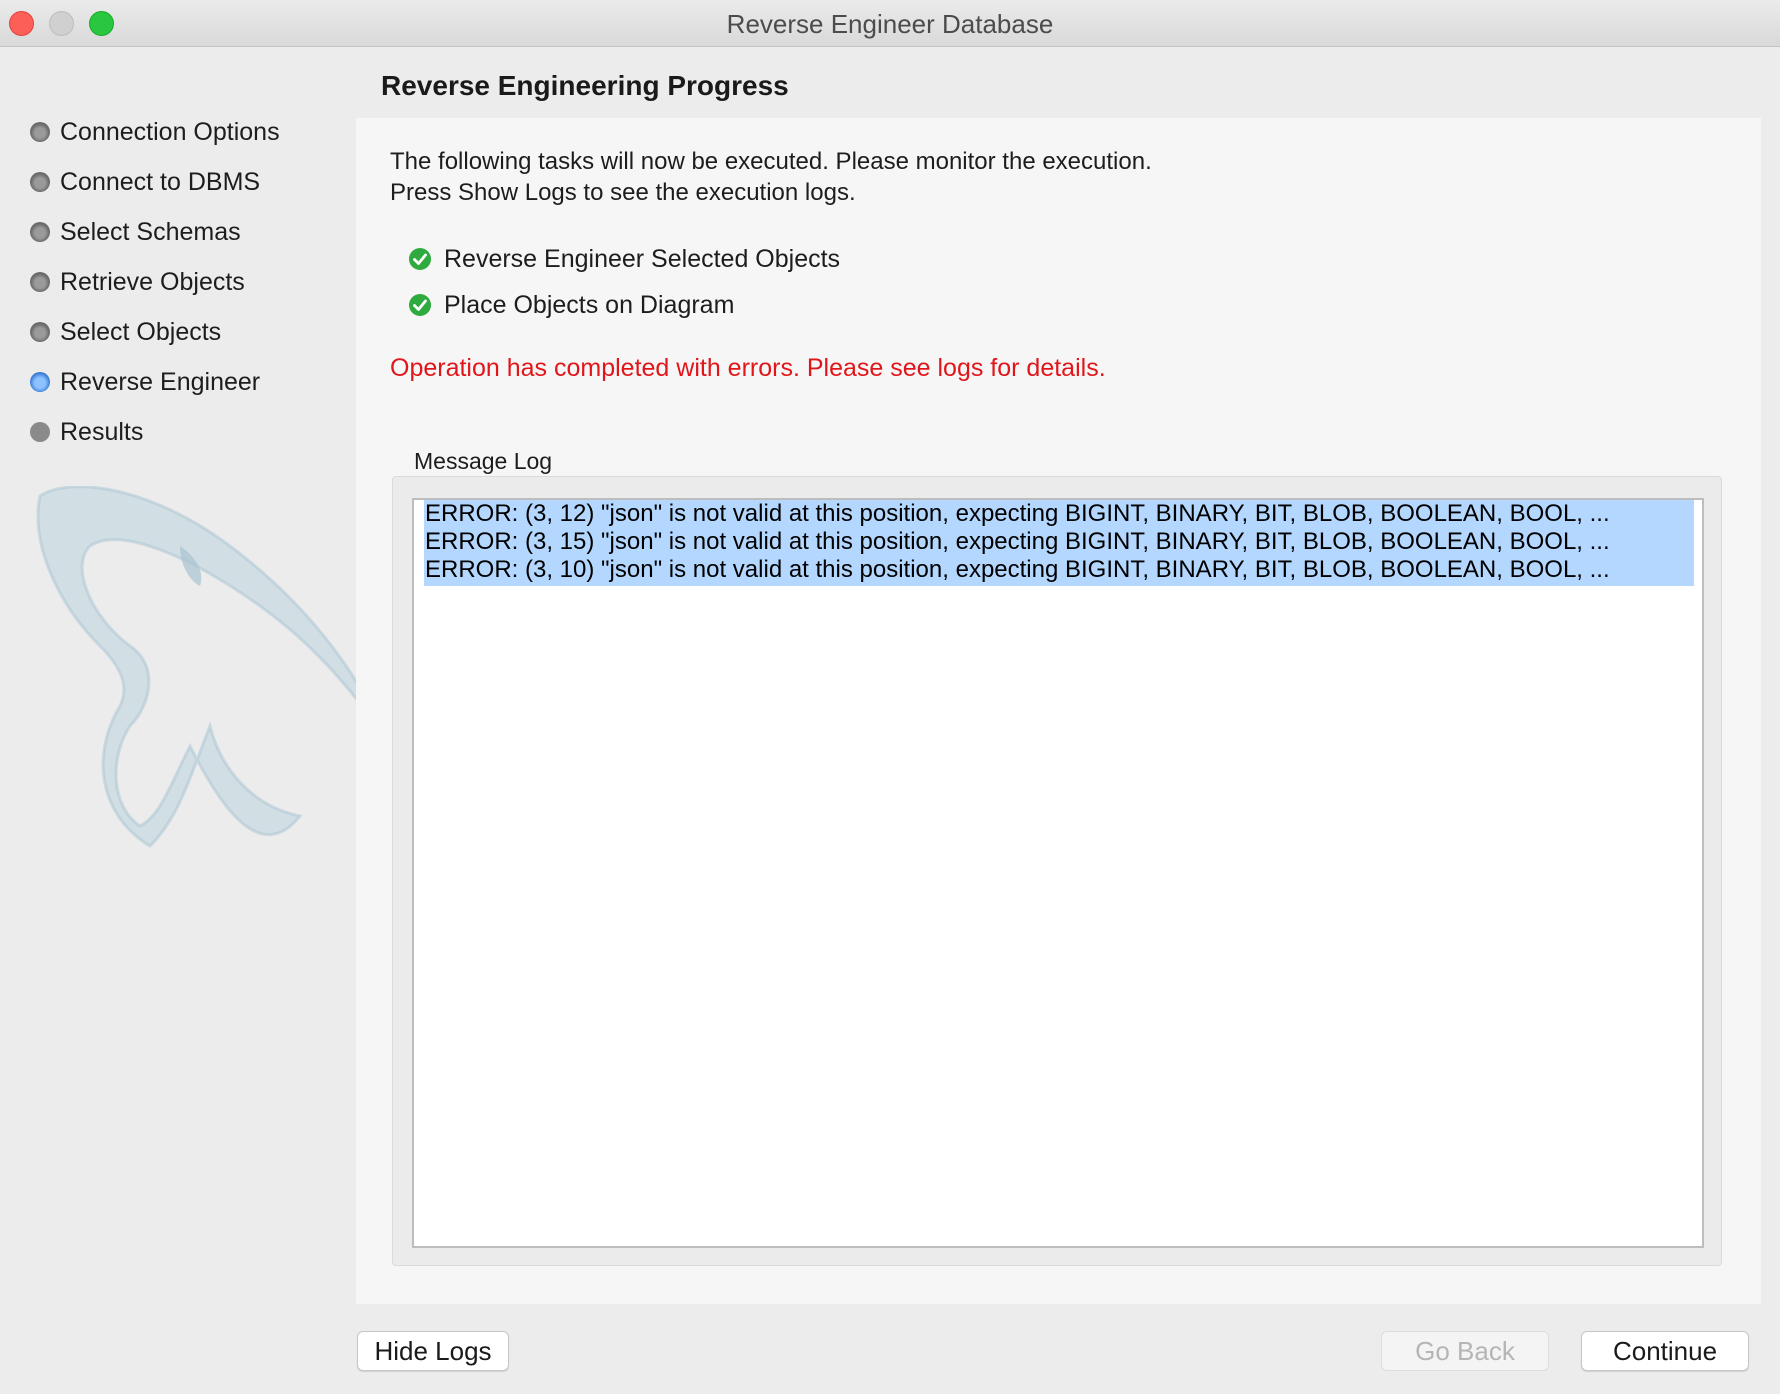 The width and height of the screenshot is (1780, 1394). Describe the element at coordinates (40, 382) in the screenshot. I see `step-active-bullet-icon` at that location.